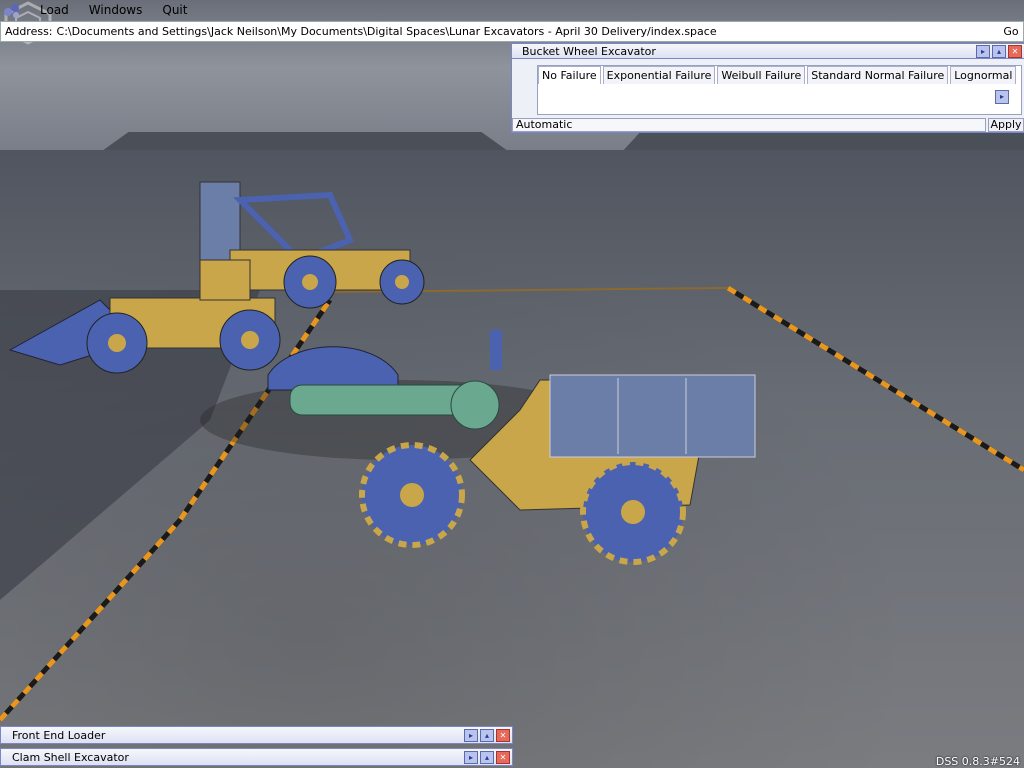  I want to click on front-end-loader-window: Front End Loader ▸ ▴ ✕, so click(256, 735).